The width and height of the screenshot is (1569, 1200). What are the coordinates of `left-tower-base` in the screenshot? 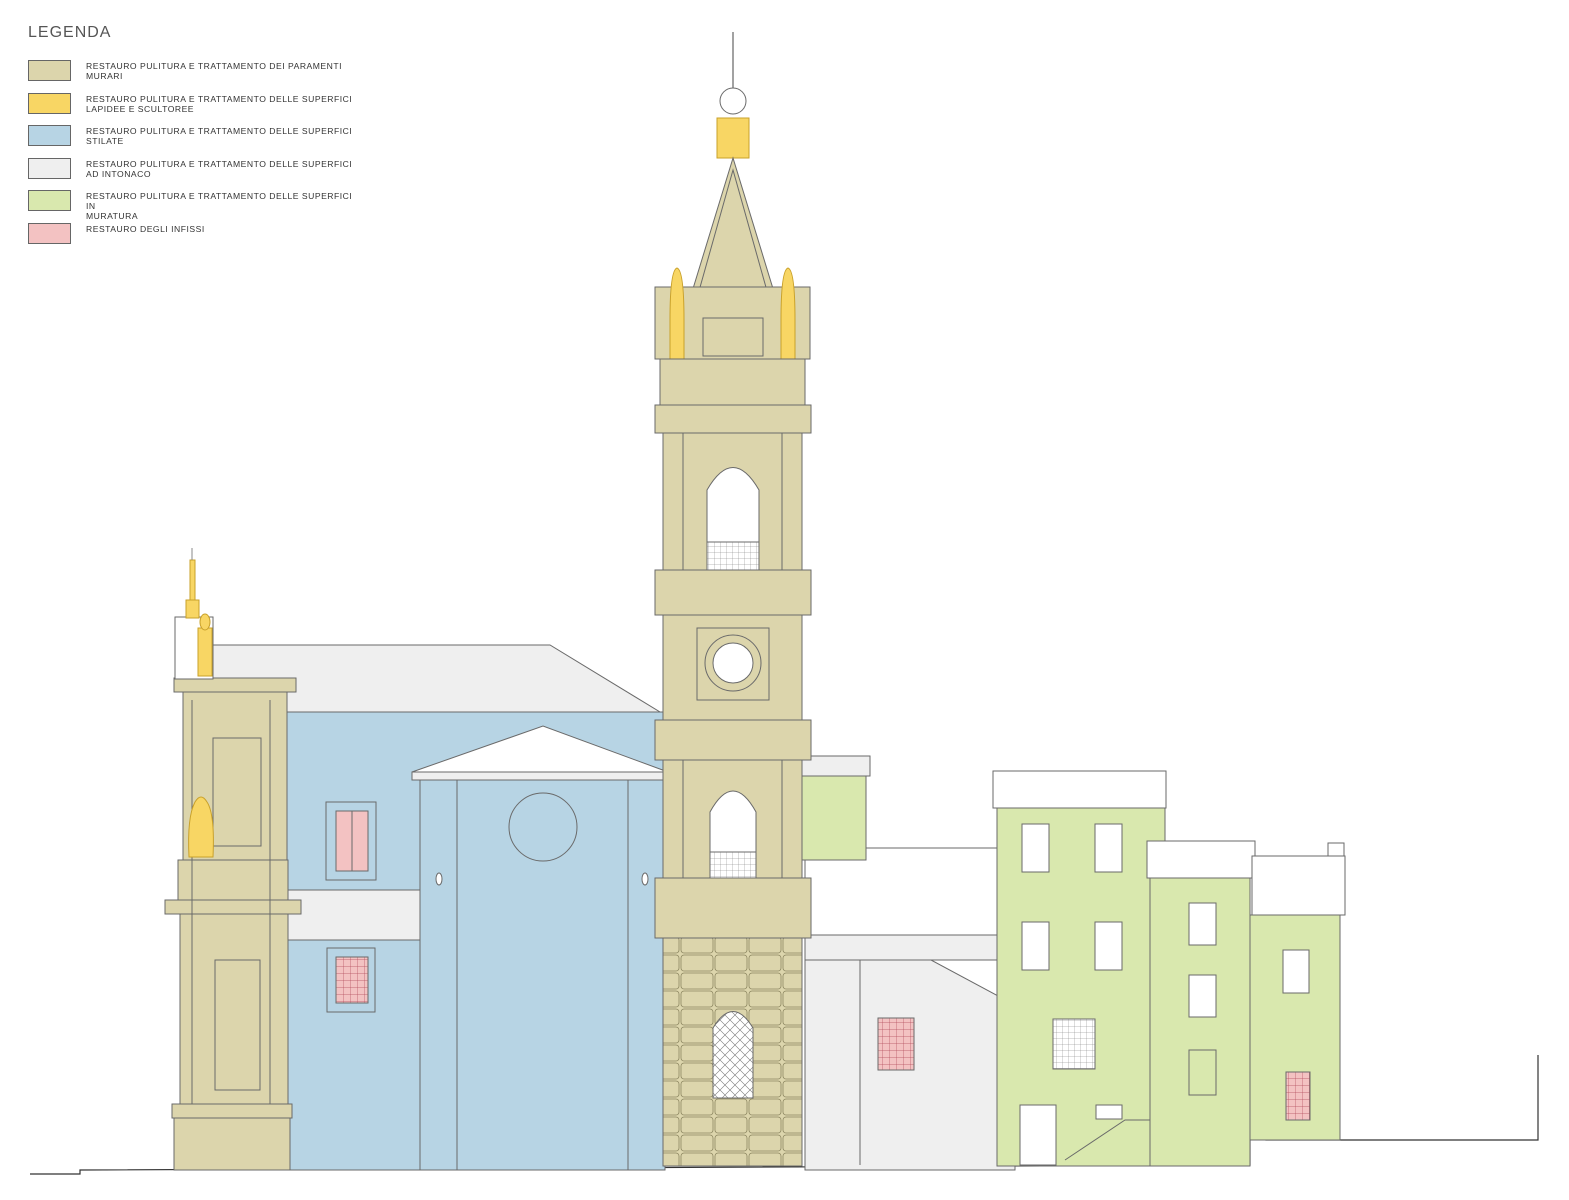 It's located at (234, 1009).